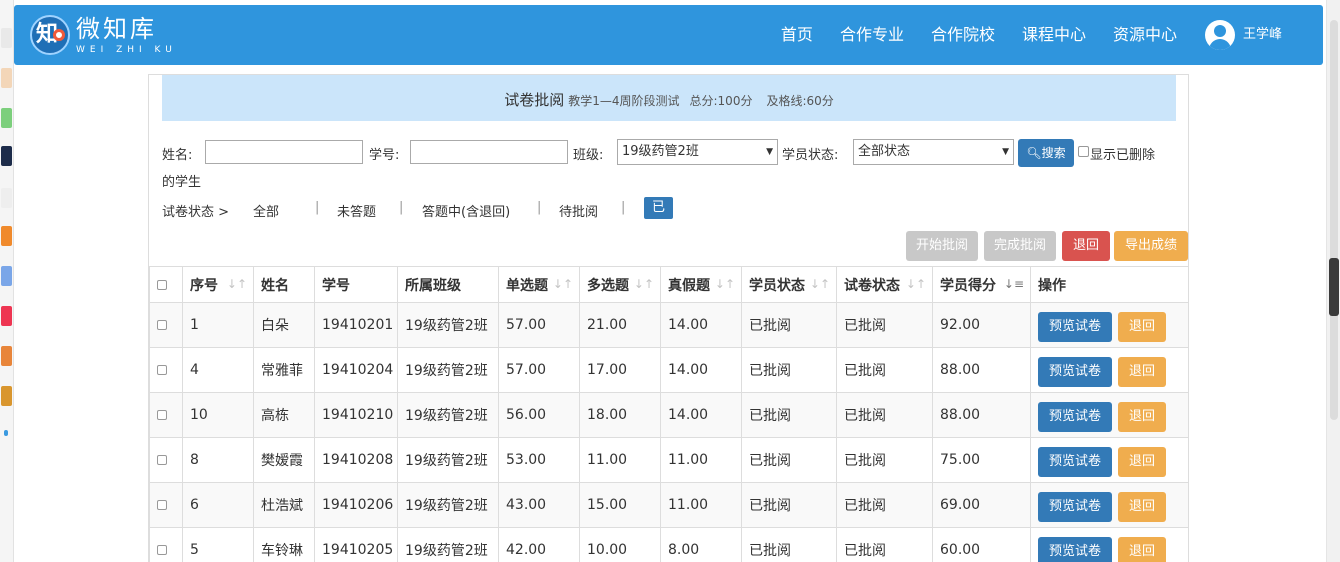 The height and width of the screenshot is (562, 1340). Describe the element at coordinates (884, 284) in the screenshot. I see `col-header-paper-status: 试卷状态 ↓↑` at that location.